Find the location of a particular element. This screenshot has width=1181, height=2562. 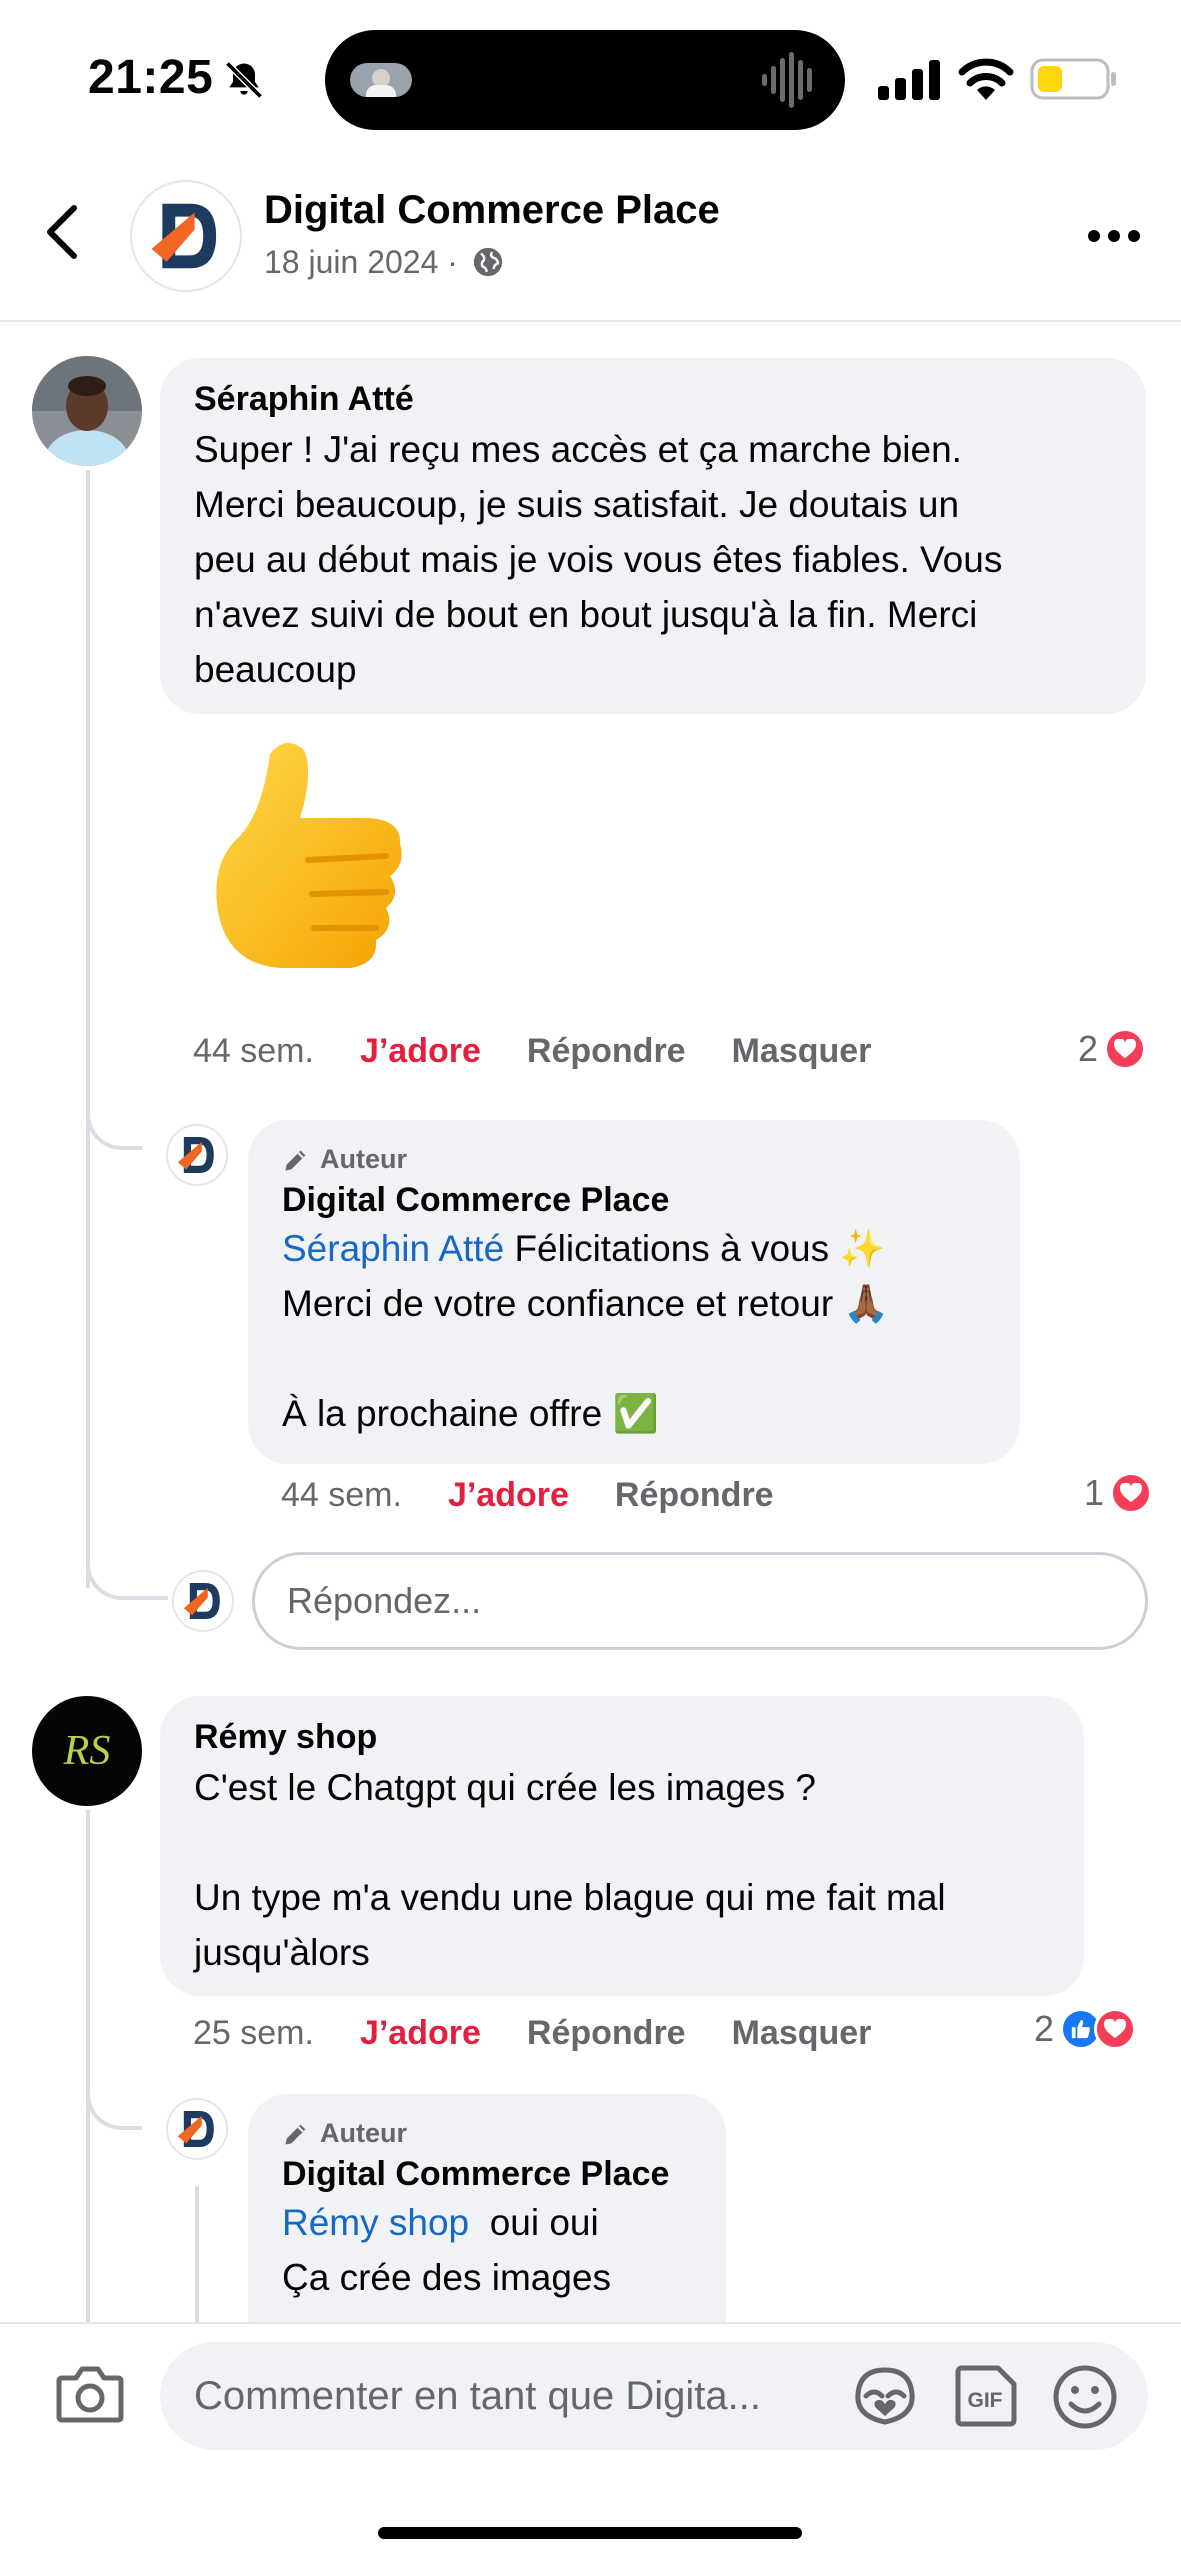

audio-waveform-icon is located at coordinates (790, 82).